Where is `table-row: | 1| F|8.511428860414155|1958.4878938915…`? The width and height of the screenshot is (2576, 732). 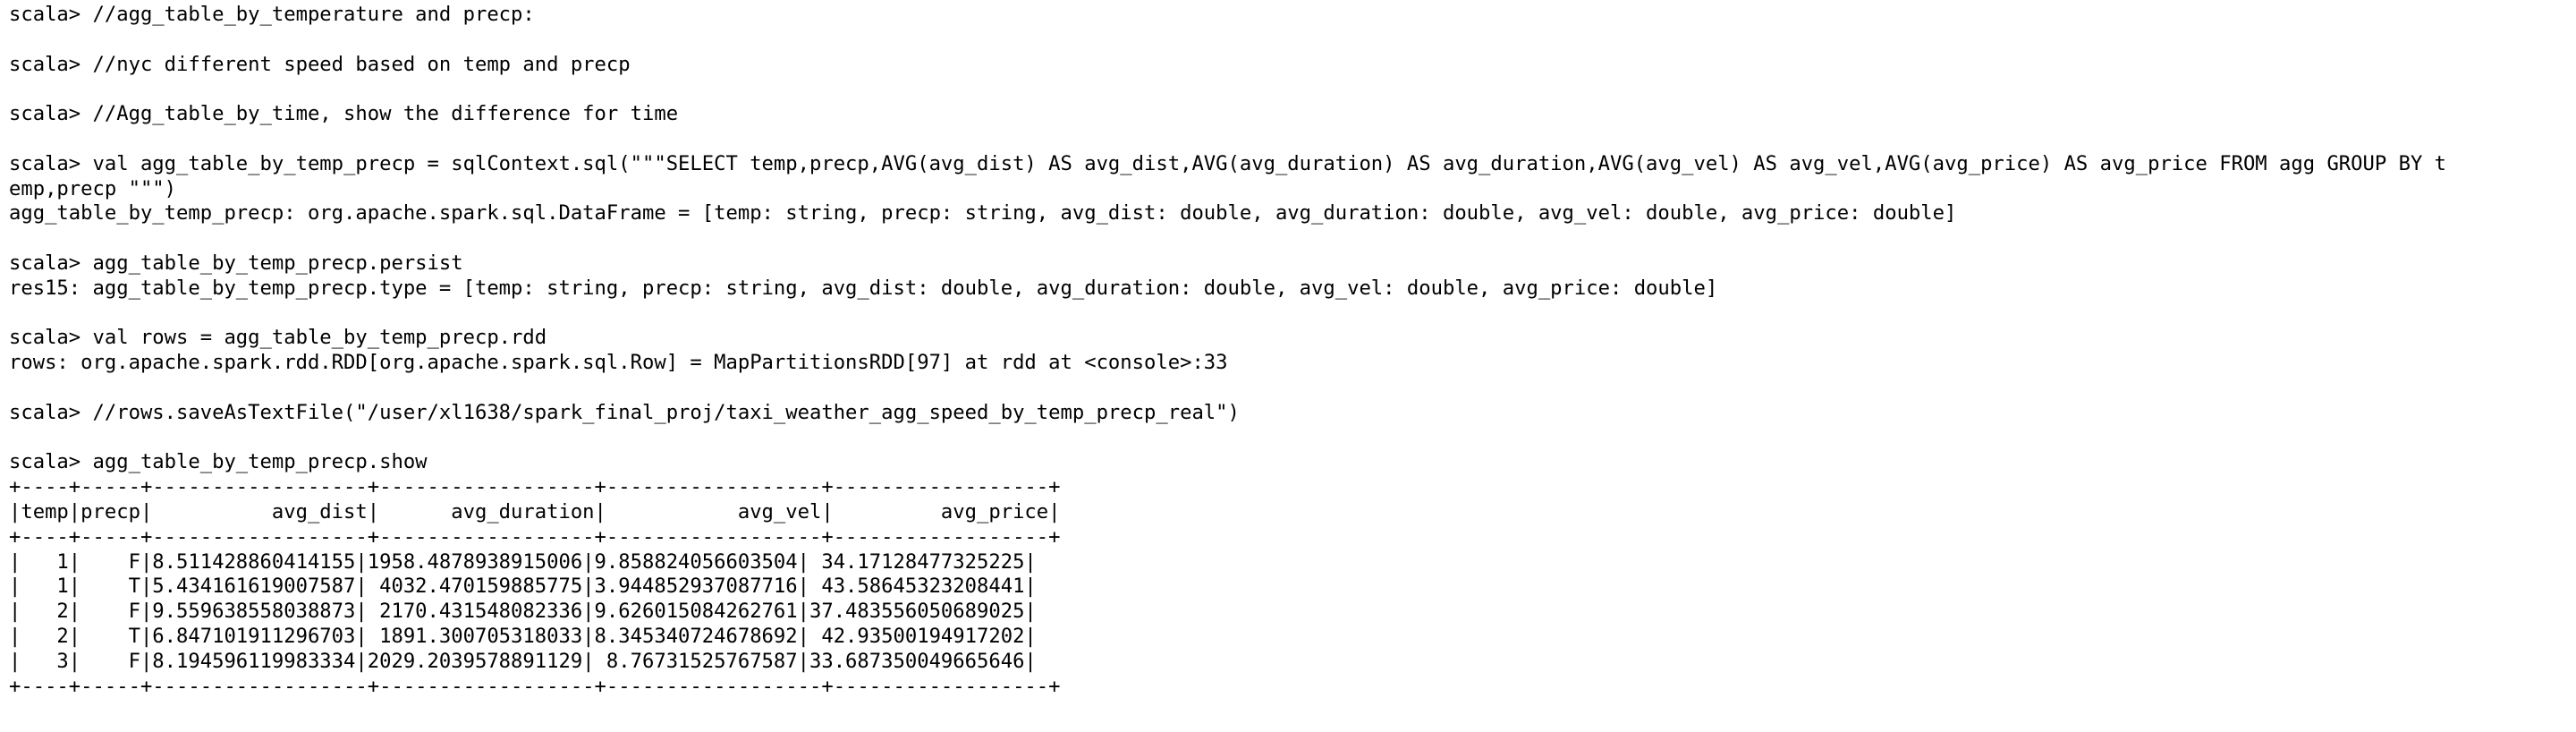
table-row: | 1| F|8.511428860414155|1958.4878938915… is located at coordinates (523, 561).